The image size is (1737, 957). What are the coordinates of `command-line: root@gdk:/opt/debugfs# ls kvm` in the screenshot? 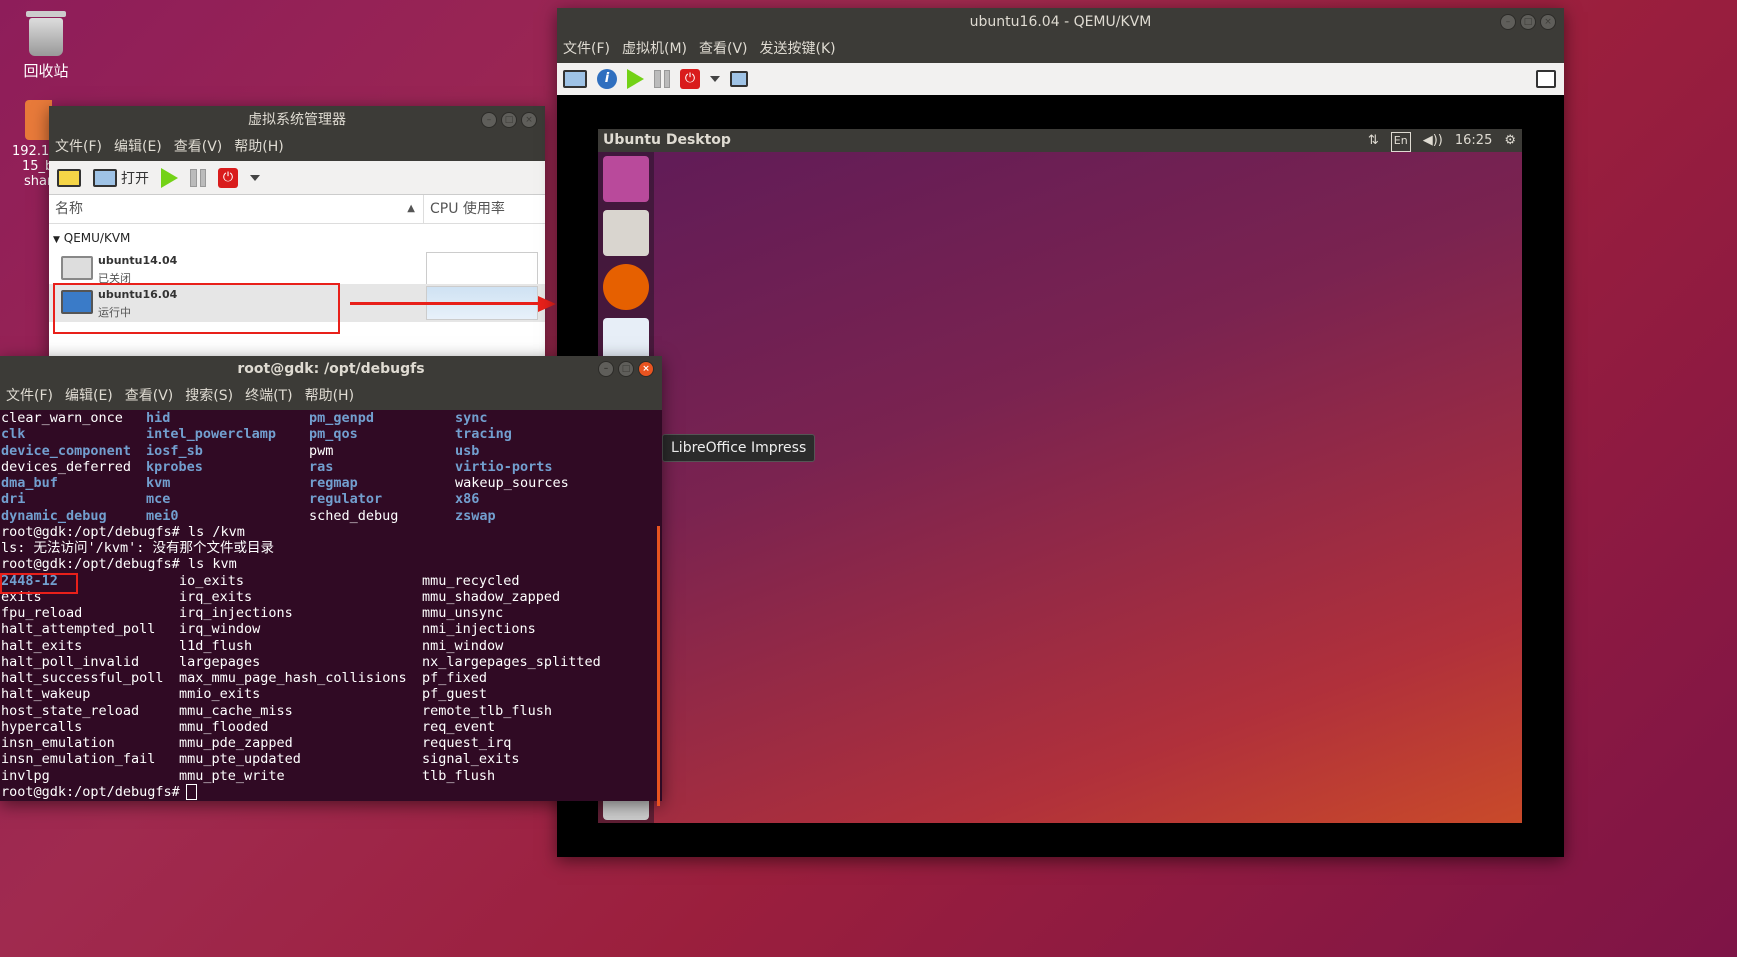 It's located at (119, 564).